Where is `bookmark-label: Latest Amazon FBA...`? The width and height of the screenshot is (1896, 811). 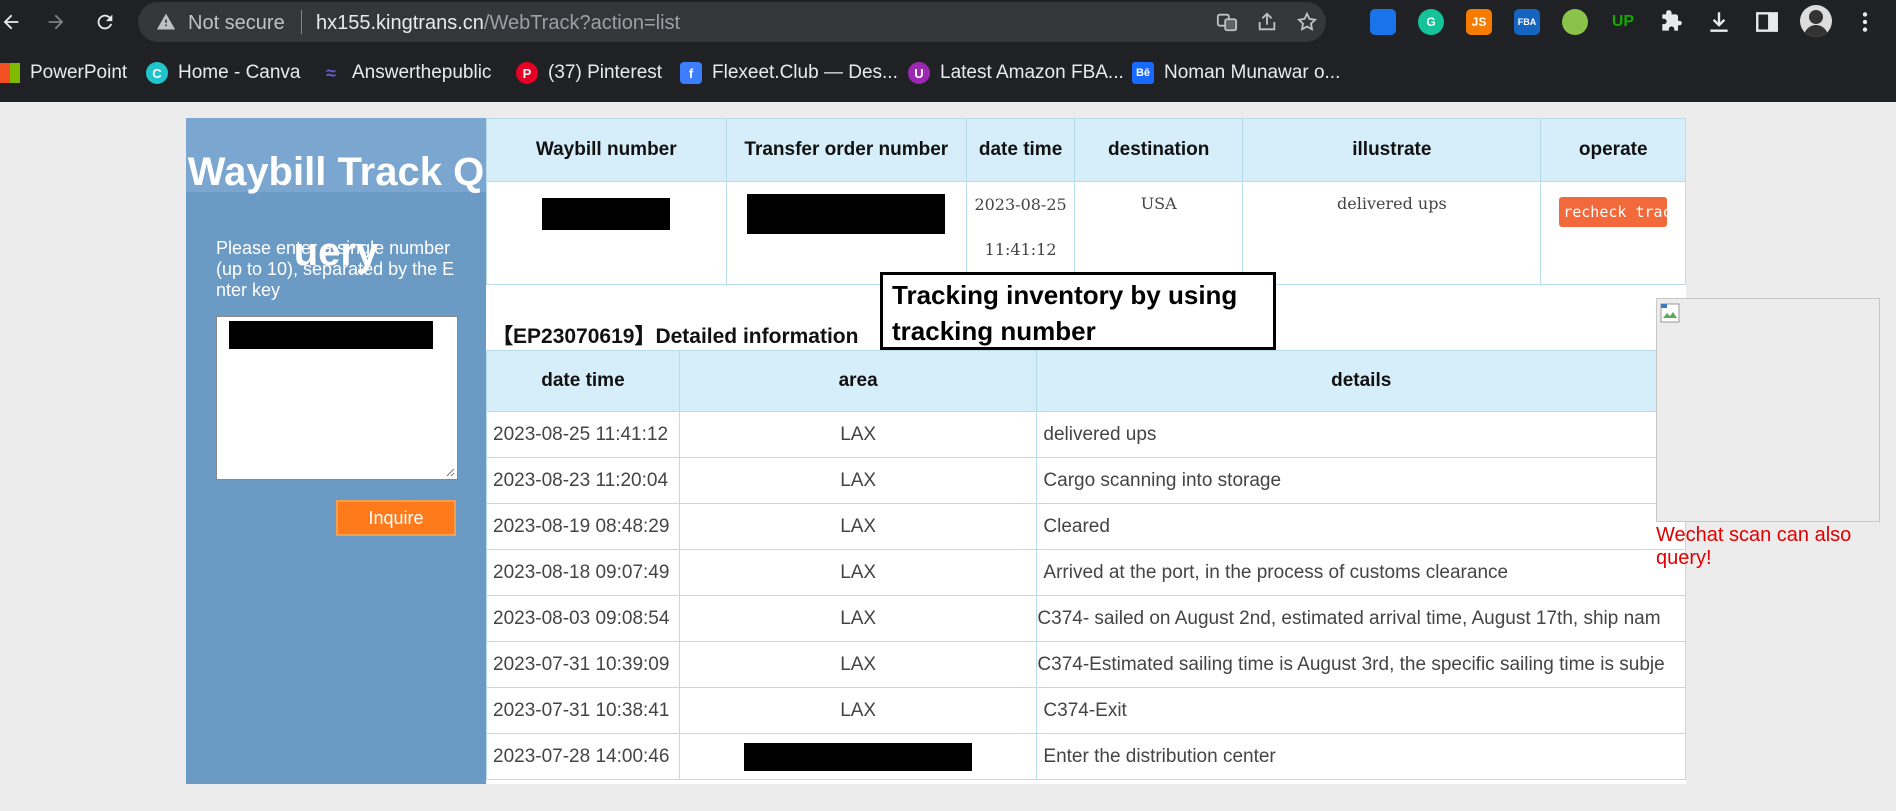 bookmark-label: Latest Amazon FBA... is located at coordinates (1032, 72).